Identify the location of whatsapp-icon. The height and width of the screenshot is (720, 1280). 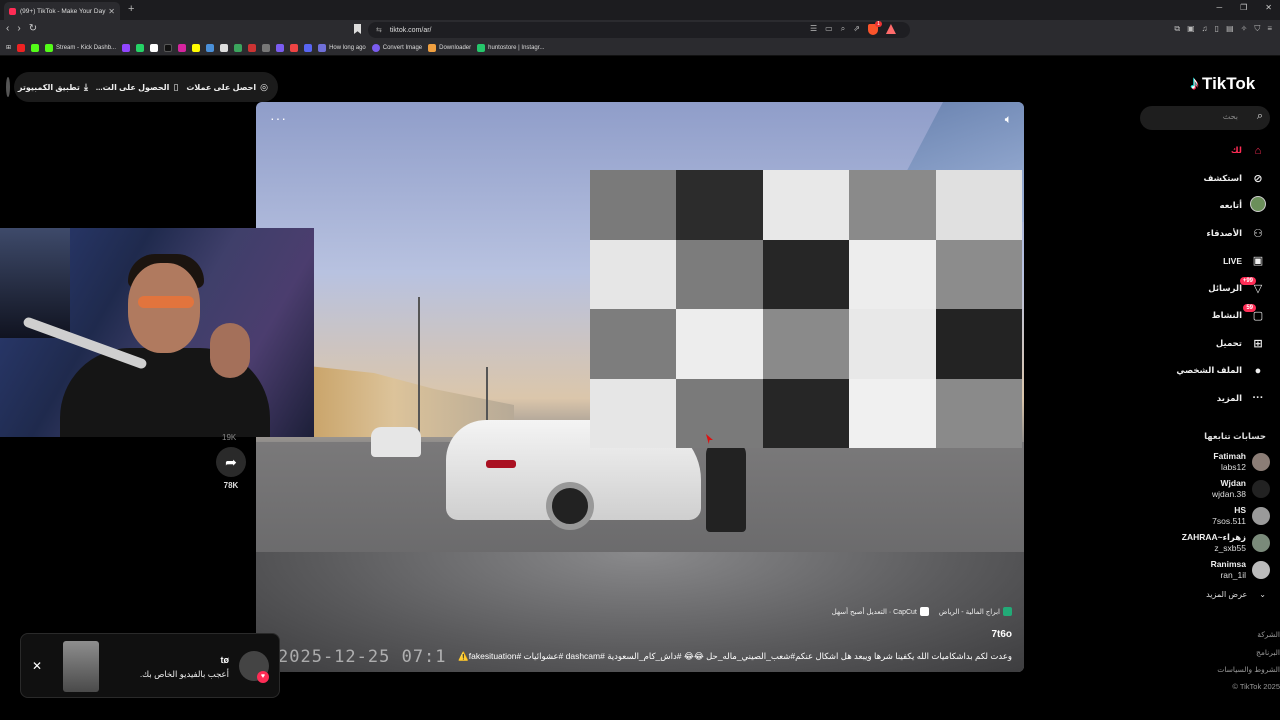
(140, 47).